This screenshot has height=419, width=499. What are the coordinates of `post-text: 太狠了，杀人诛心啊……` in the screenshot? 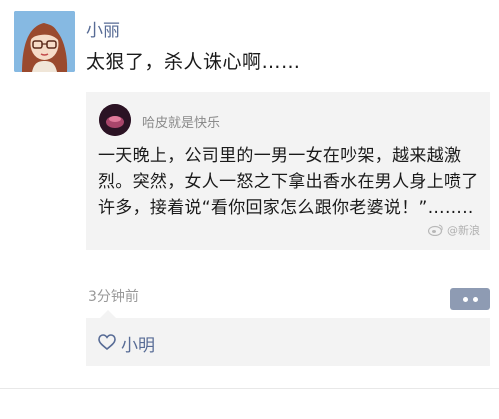 It's located at (193, 62).